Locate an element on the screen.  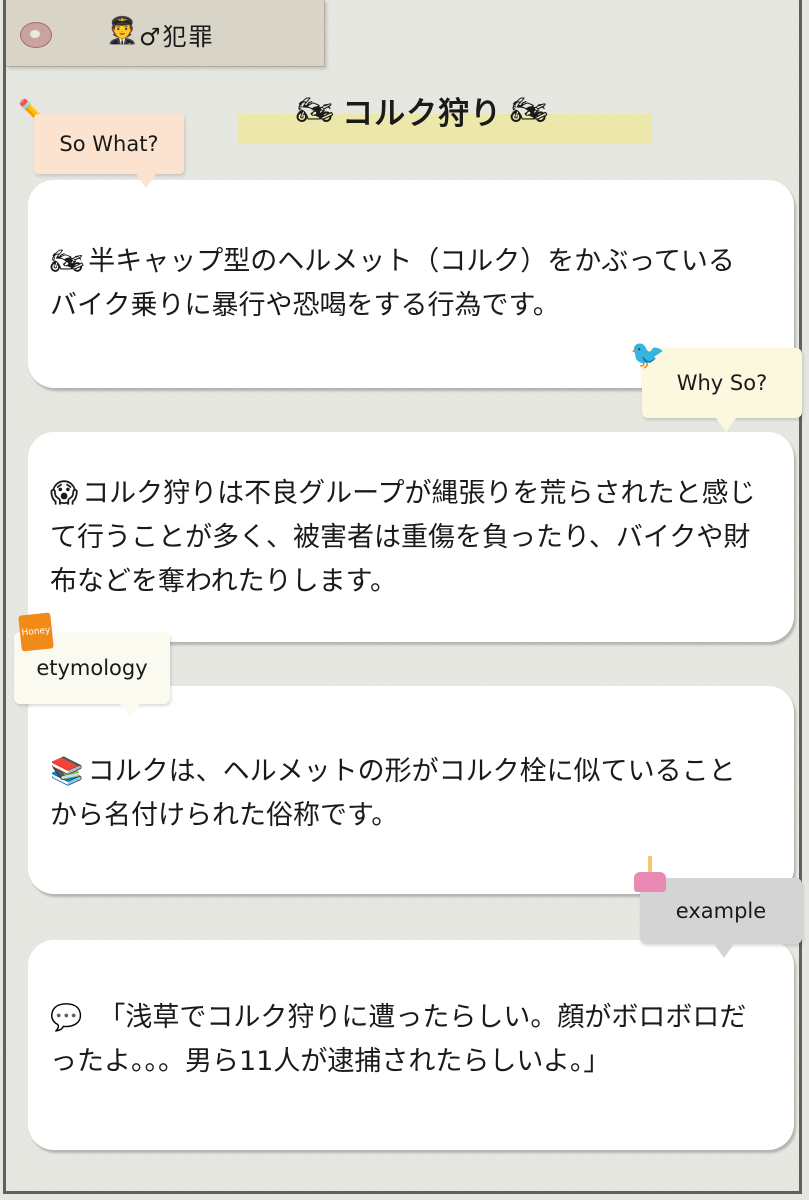
so-what-label: So What? is located at coordinates (109, 151).